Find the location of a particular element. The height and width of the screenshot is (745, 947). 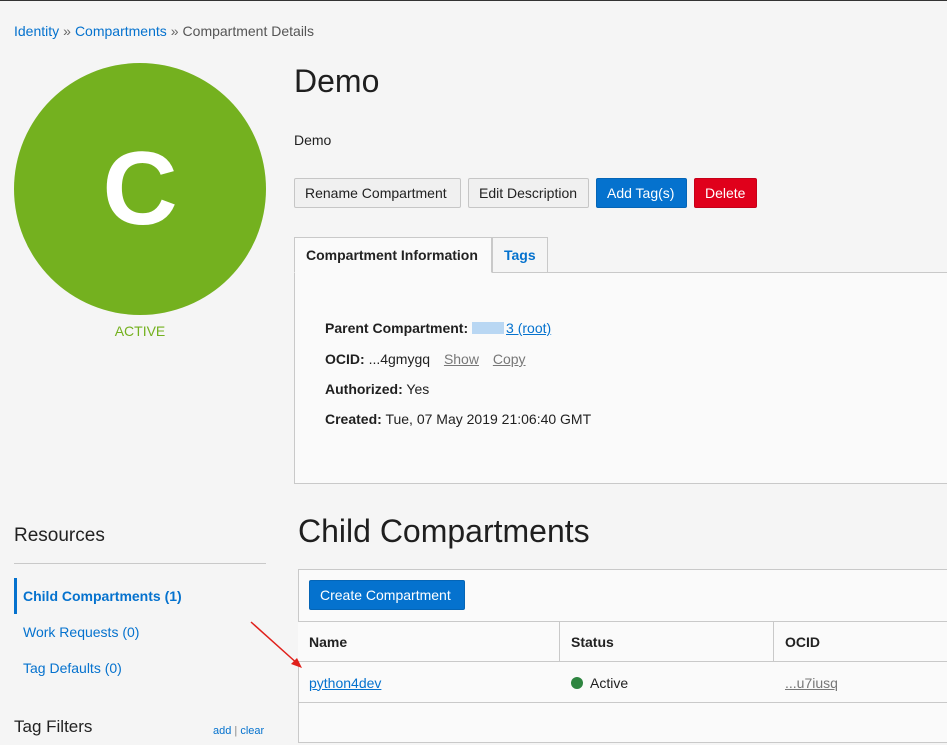

child-compartment-name-link: python4dev is located at coordinates (345, 683).